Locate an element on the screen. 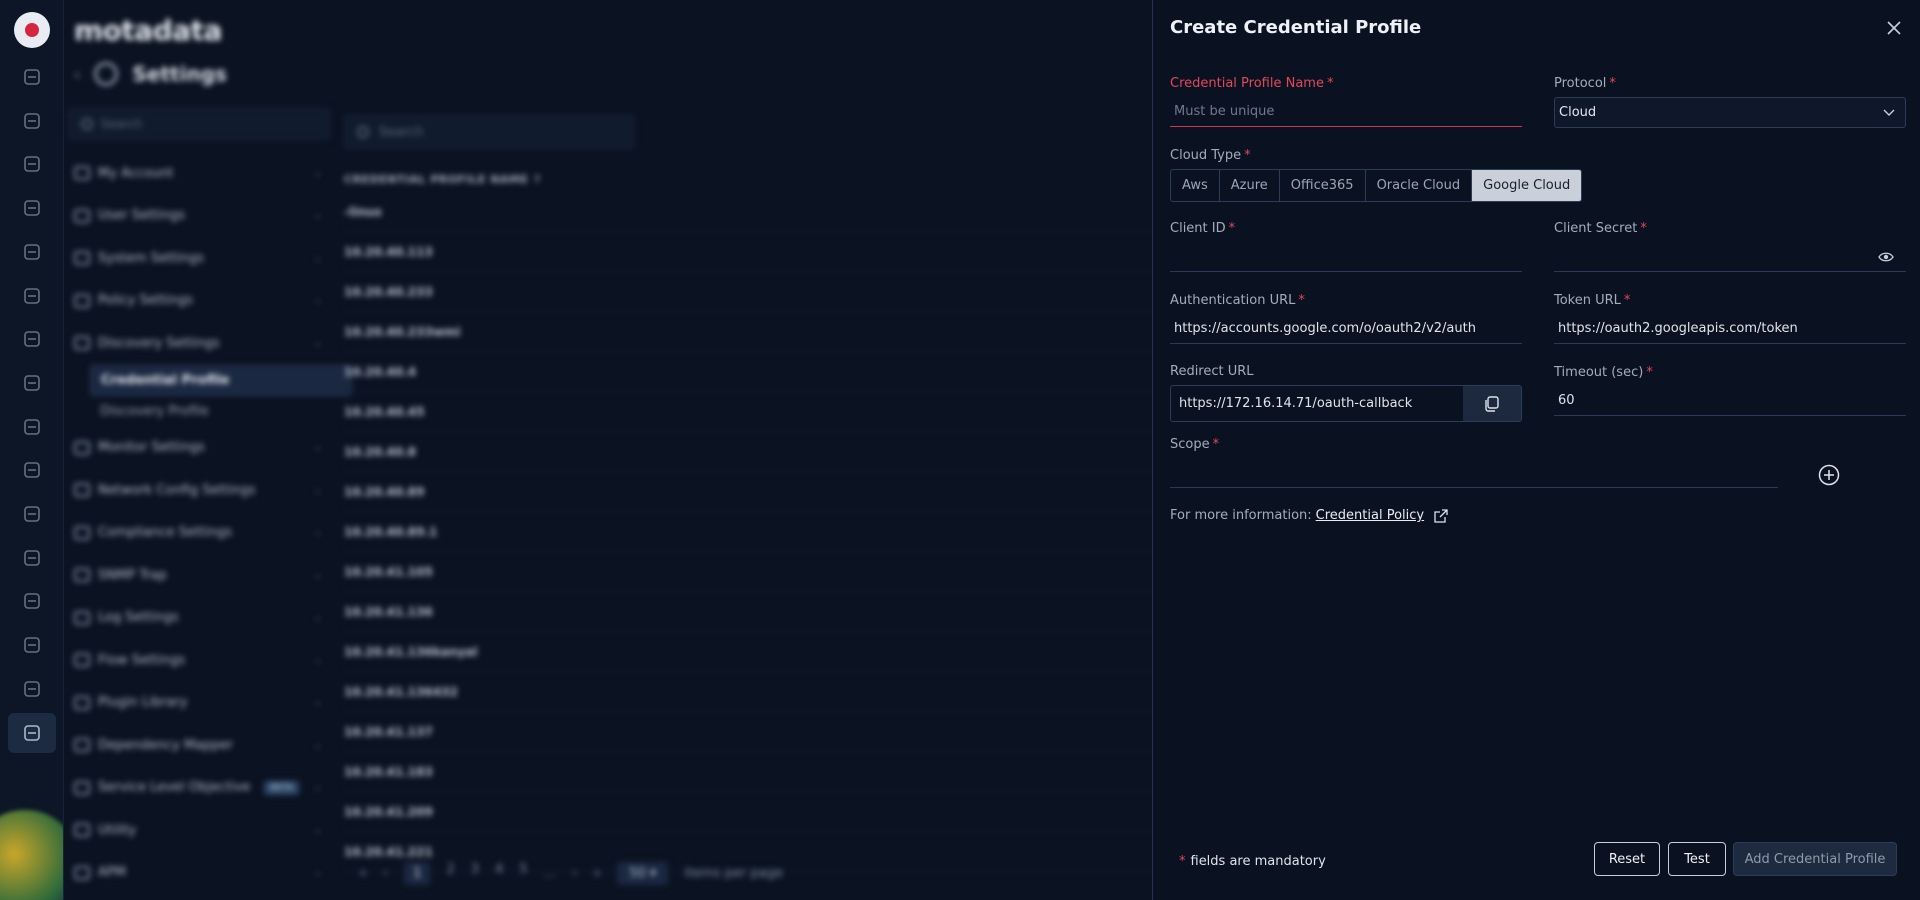 This screenshot has height=900, width=1920. alert-icon is located at coordinates (32, 164).